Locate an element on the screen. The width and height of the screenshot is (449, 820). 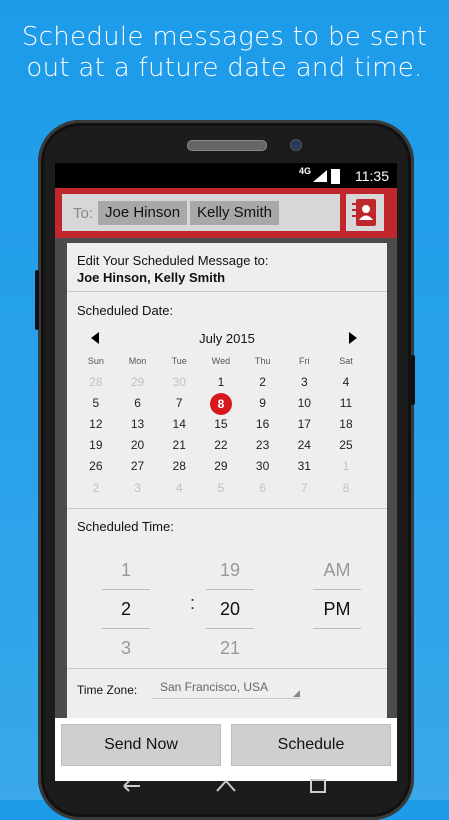
contacts-button is located at coordinates (365, 212).